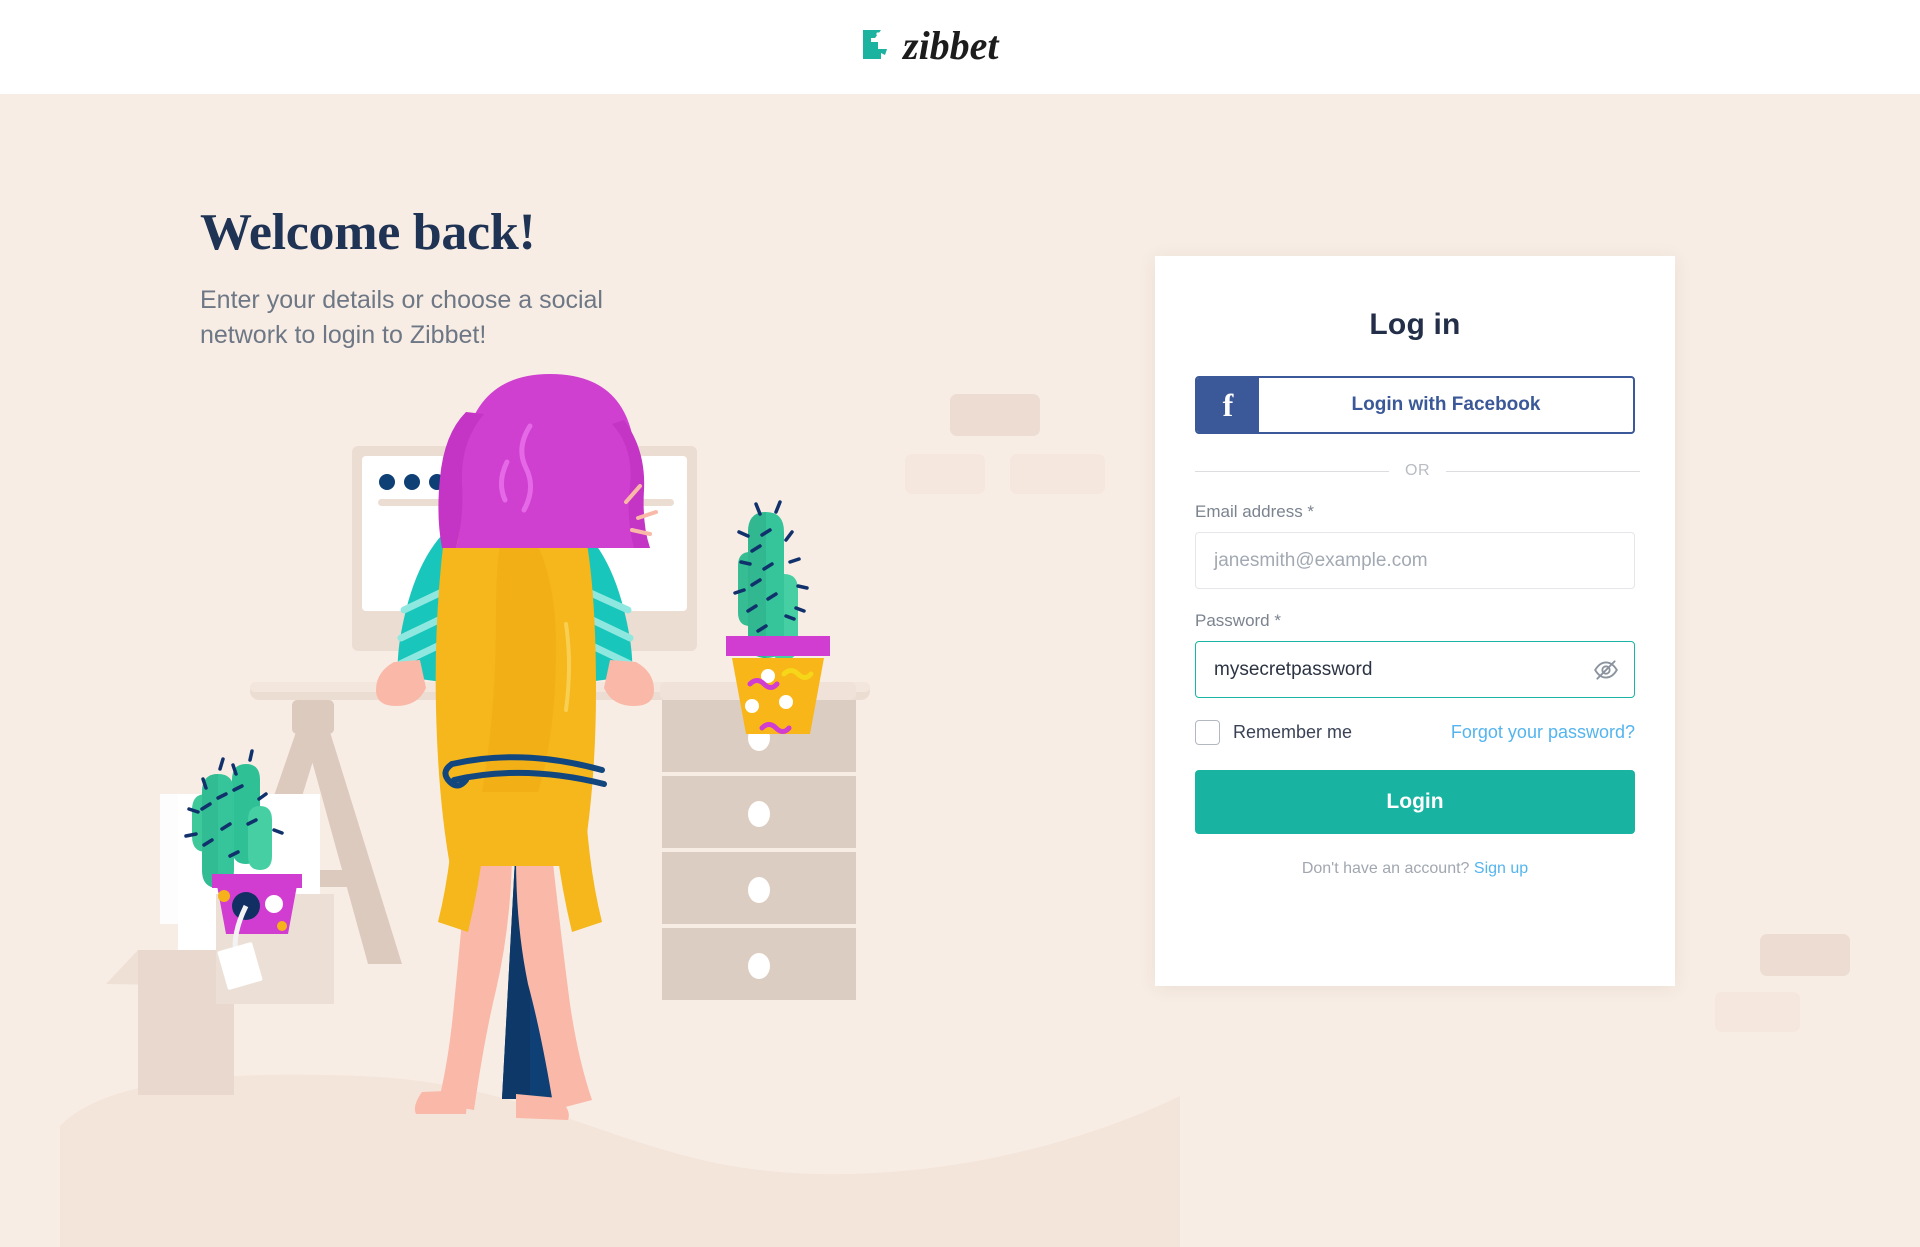  Describe the element at coordinates (1415, 669) in the screenshot. I see `password-input: mysecretpassword` at that location.